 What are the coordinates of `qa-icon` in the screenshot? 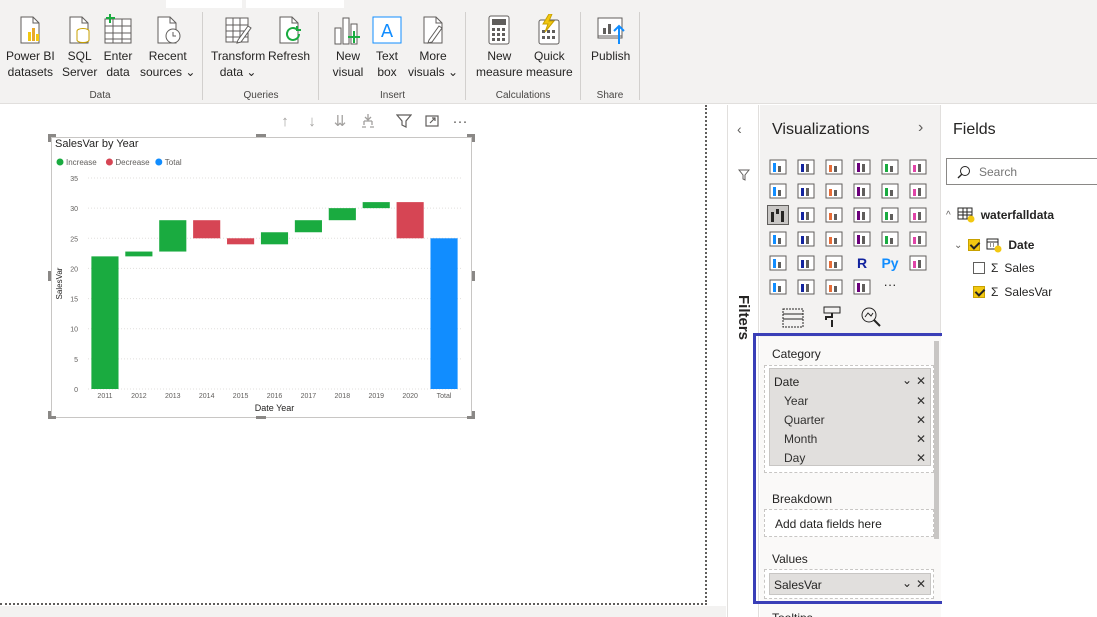 It's located at (806, 287).